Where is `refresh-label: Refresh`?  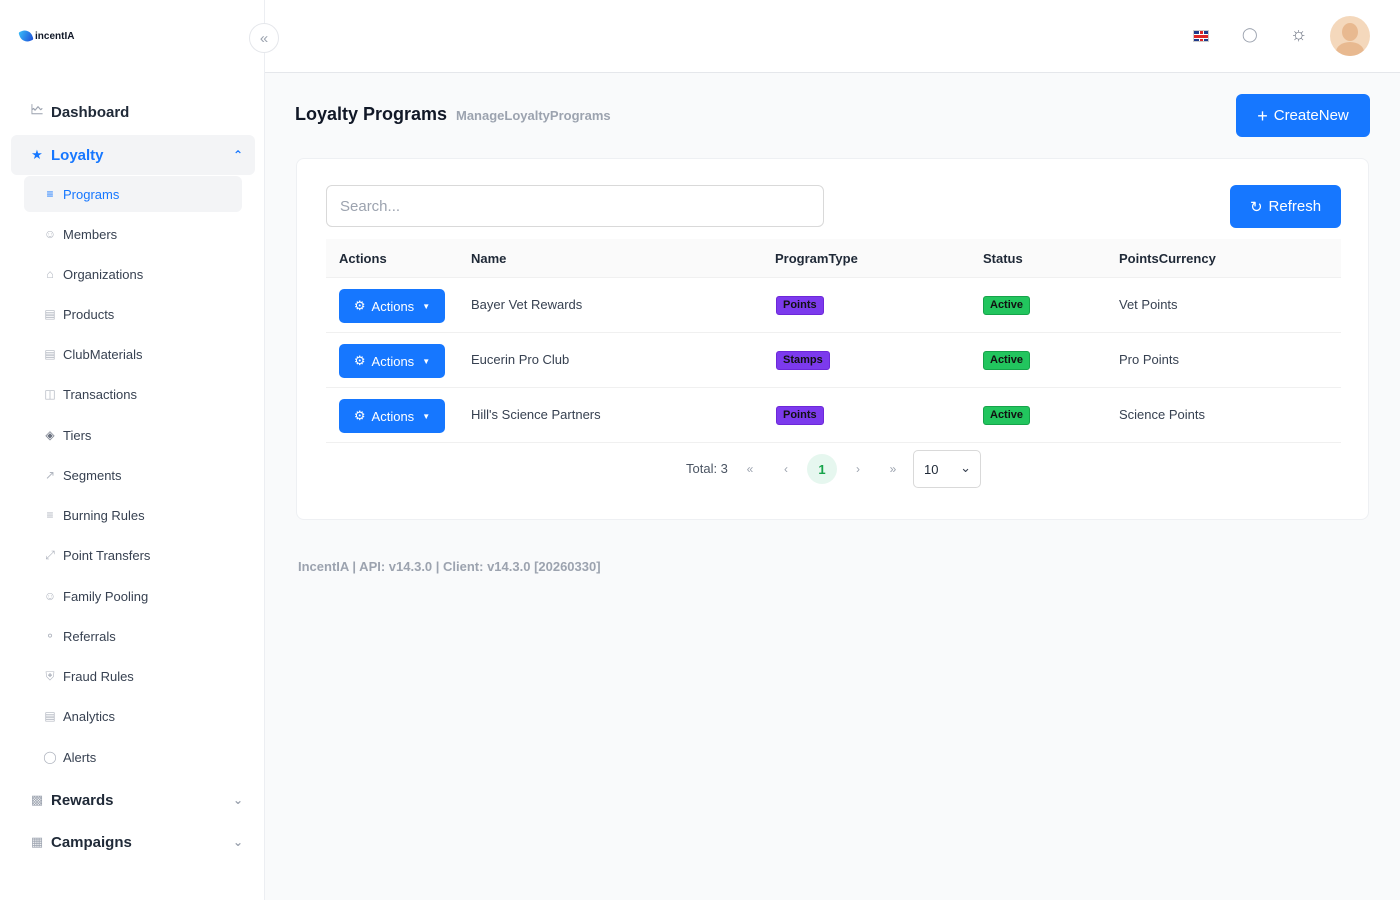 refresh-label: Refresh is located at coordinates (1295, 206).